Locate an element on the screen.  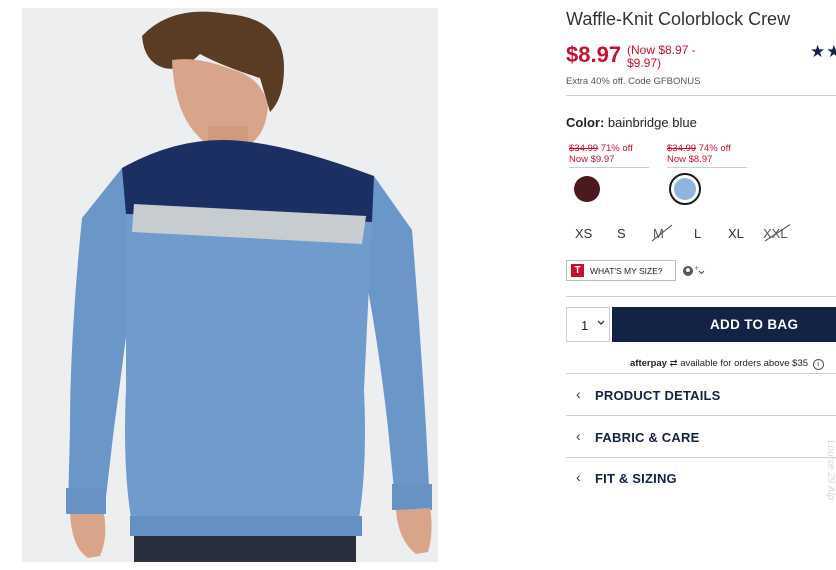
accordion-product-details: ‹ PRODUCT DETAILS is located at coordinates (701, 395).